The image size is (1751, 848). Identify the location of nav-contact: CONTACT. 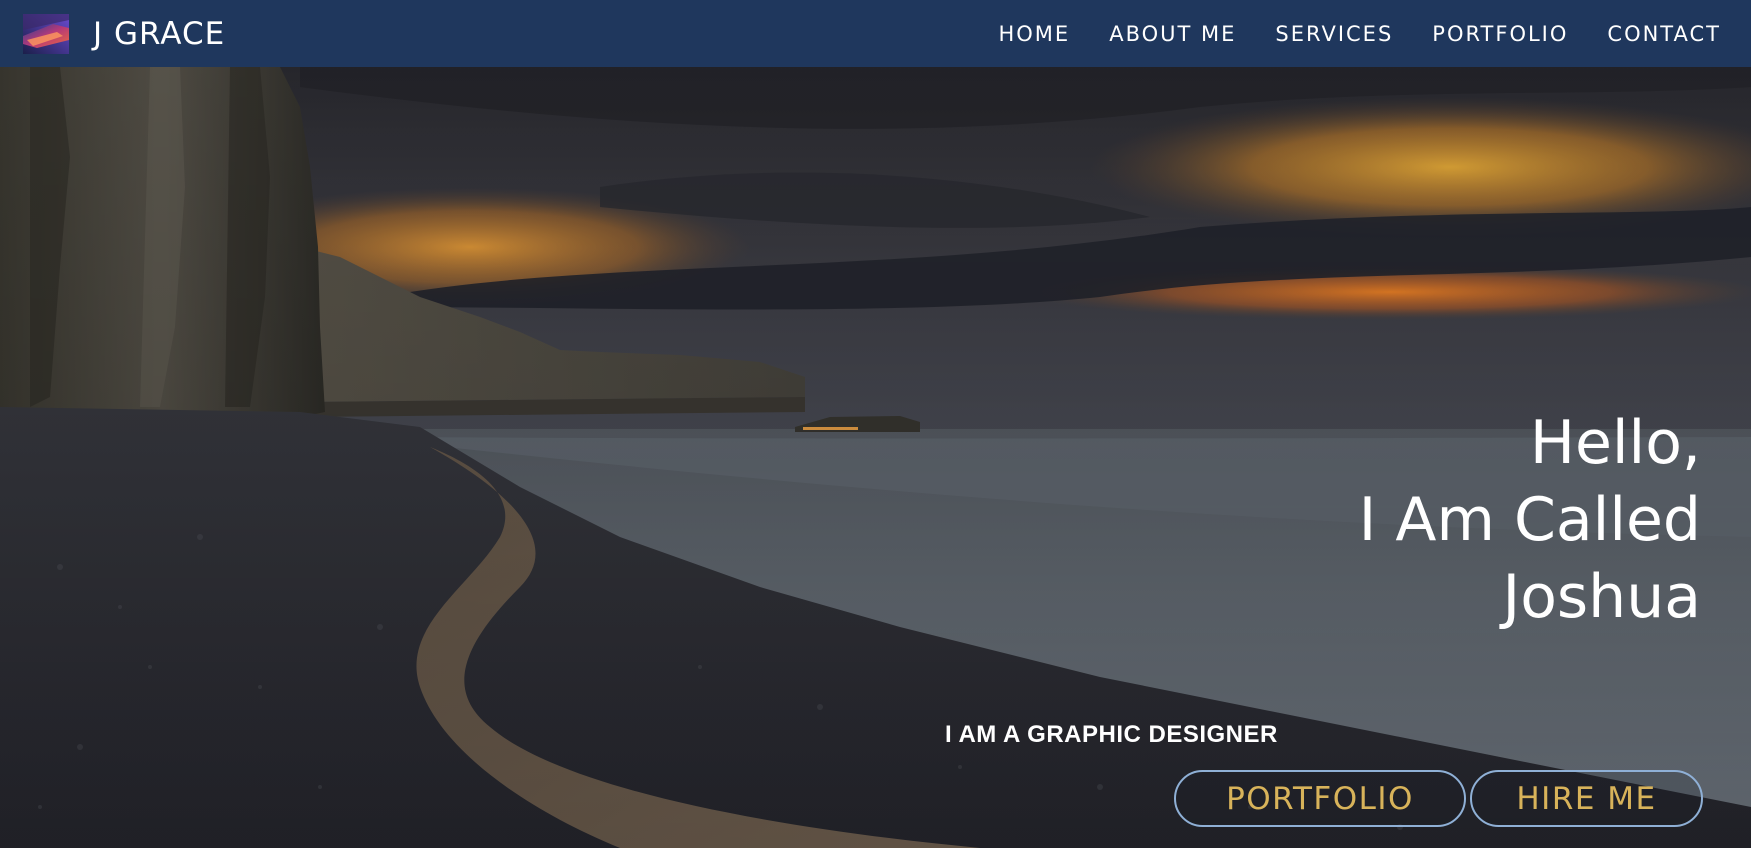
(1664, 34).